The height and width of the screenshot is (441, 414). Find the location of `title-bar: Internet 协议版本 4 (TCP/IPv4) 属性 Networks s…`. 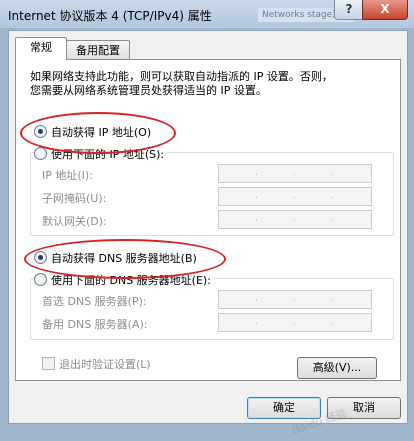

title-bar: Internet 协议版本 4 (TCP/IPv4) 属性 Networks s… is located at coordinates (207, 14).